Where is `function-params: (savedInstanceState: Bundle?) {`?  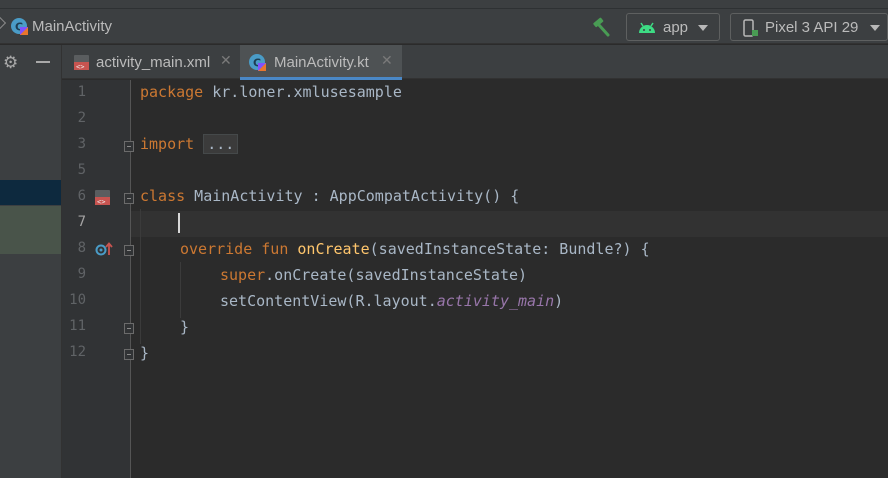 function-params: (savedInstanceState: Bundle?) { is located at coordinates (509, 249).